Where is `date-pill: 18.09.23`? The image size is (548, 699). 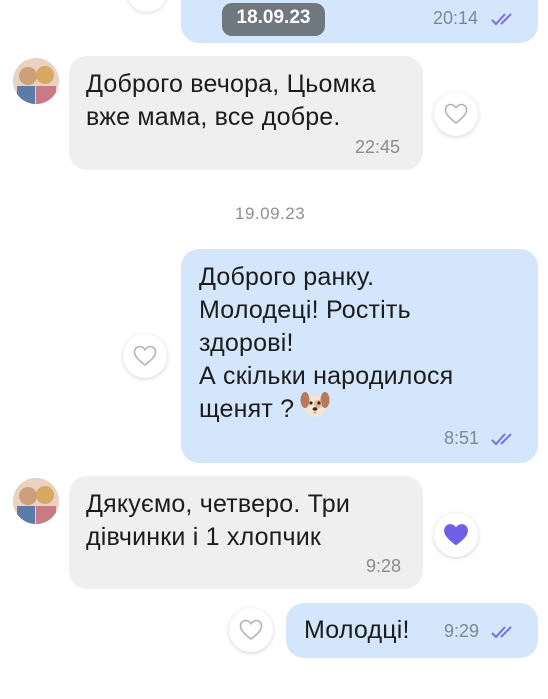 date-pill: 18.09.23 is located at coordinates (273, 19).